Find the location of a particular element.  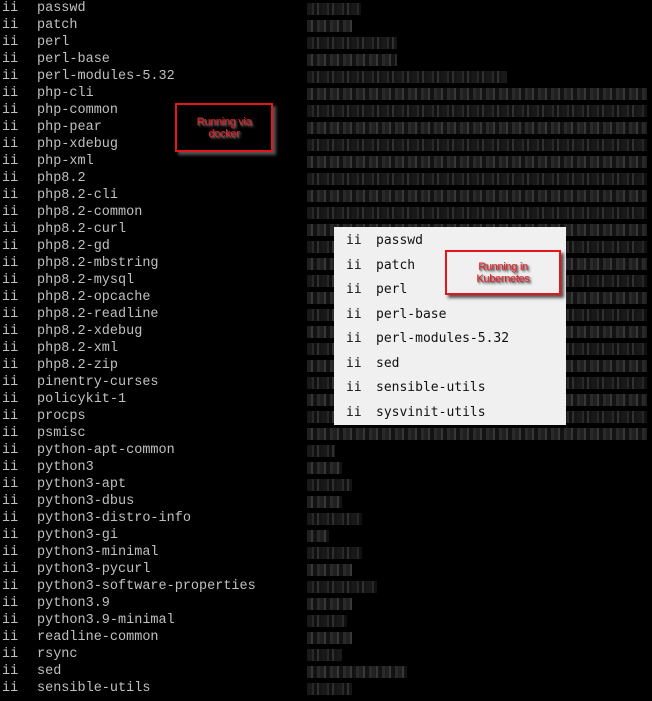

package-name: patch is located at coordinates (396, 265).